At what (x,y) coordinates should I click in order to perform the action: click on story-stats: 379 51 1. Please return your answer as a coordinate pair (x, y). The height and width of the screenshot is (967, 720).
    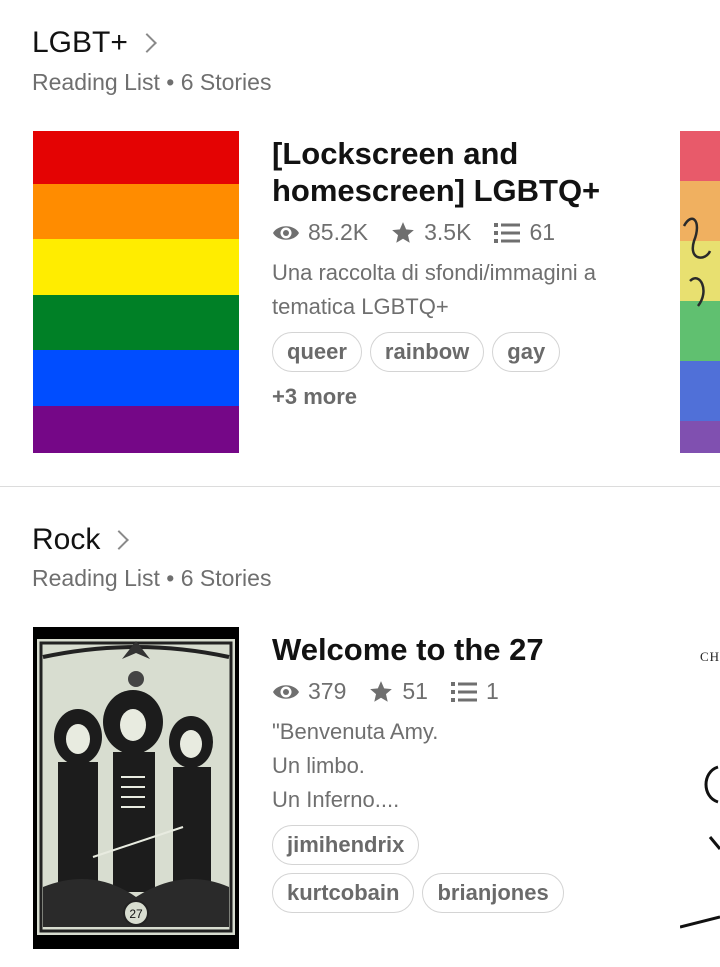
    Looking at the image, I should click on (467, 691).